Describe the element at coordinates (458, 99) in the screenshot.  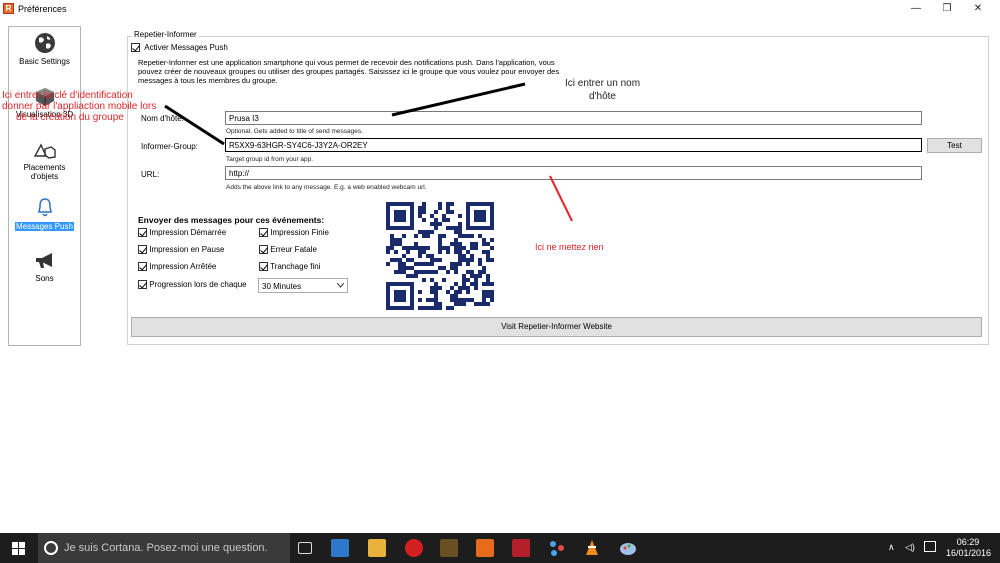
I see `annotation-arrow-hostname` at that location.